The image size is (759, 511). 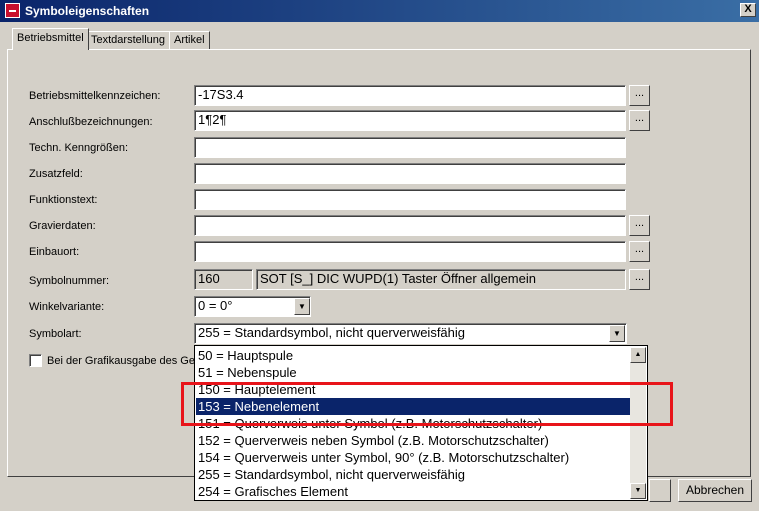 I want to click on symbolnummer-input: 160, so click(x=223, y=279).